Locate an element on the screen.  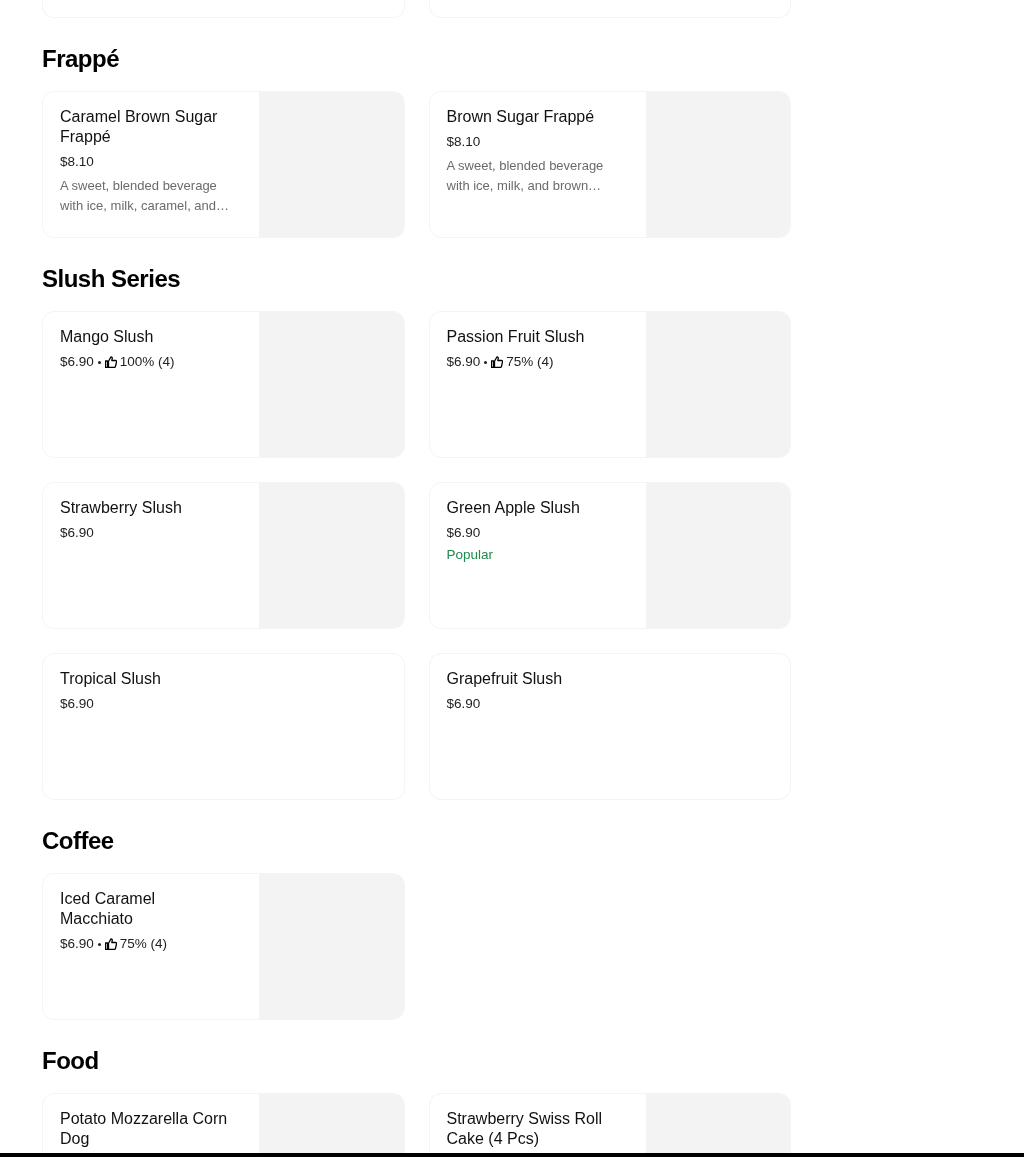
section-heading: Food is located at coordinates (71, 1061).